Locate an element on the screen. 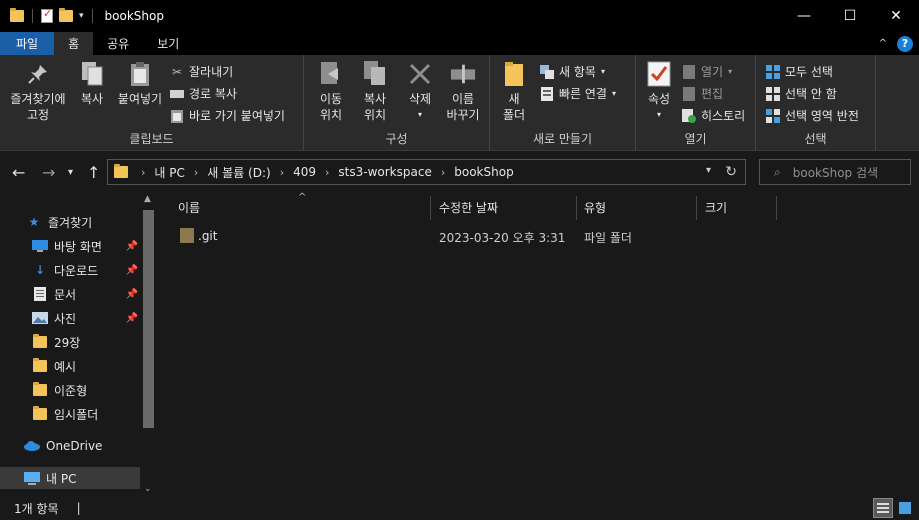 The height and width of the screenshot is (520, 919). nav-item-documents: 문서 📌 is located at coordinates (70, 294).